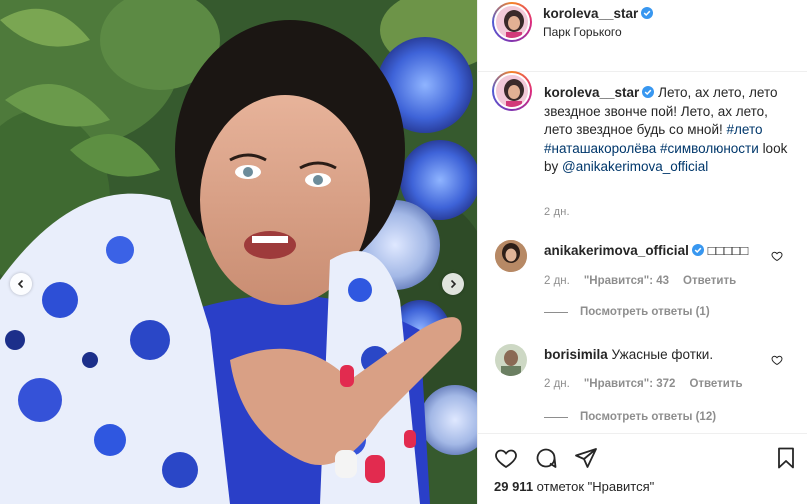 The width and height of the screenshot is (807, 504). I want to click on view-replies-label: Посмотреть ответы (1), so click(645, 312).